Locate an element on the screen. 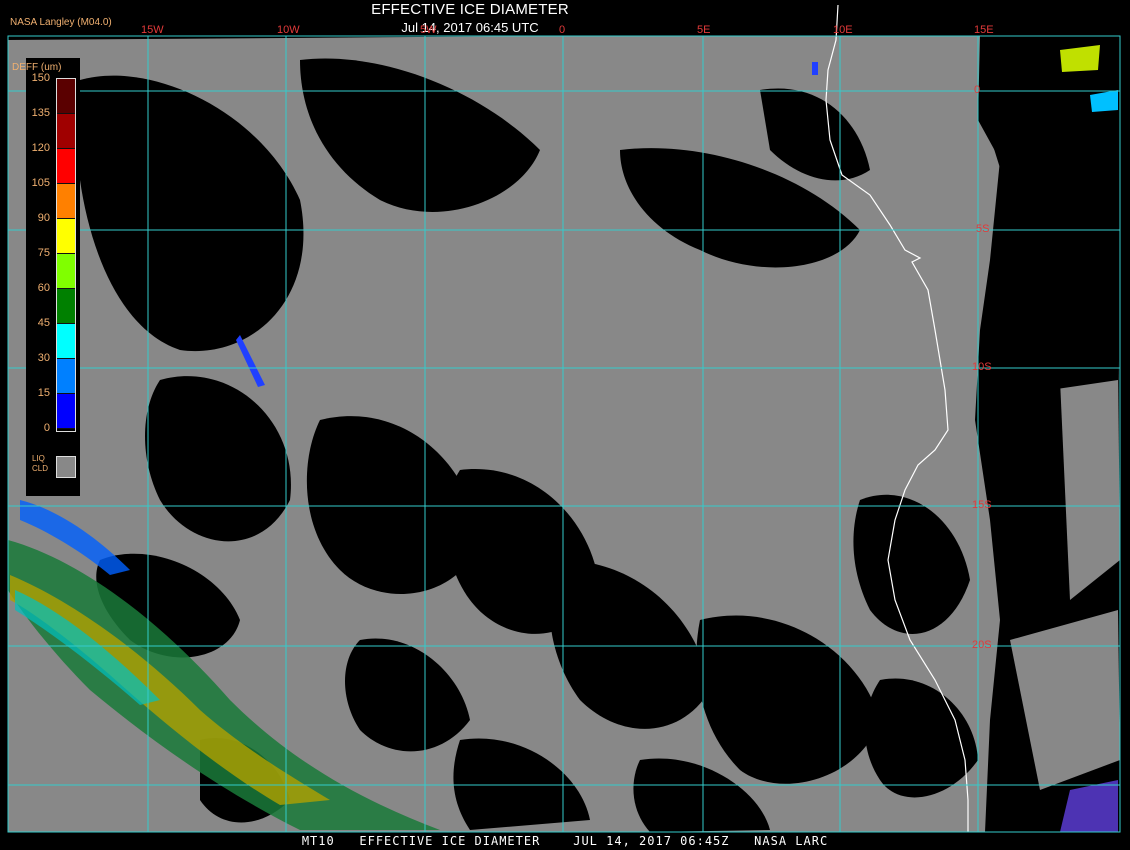 This screenshot has width=1130, height=850. legend-color-bar is located at coordinates (66, 255).